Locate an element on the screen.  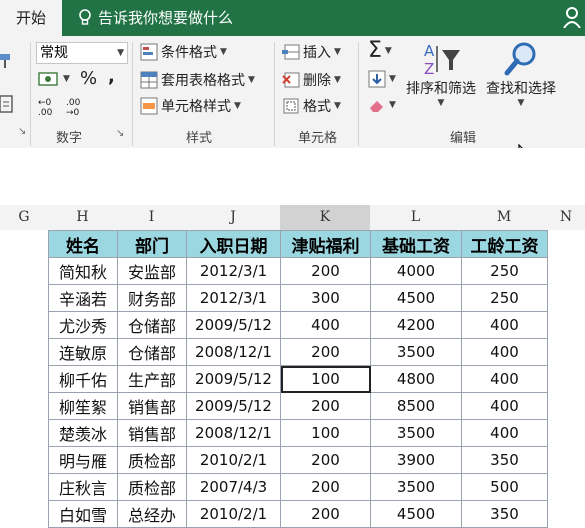
format-button: 格式 ▼ is located at coordinates (311, 106).